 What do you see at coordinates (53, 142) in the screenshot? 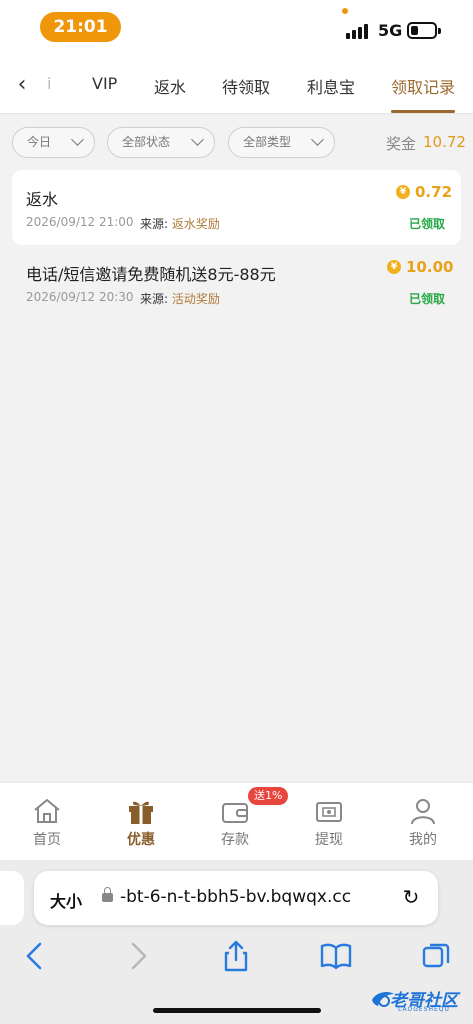
I see `date-filter: 今日` at bounding box center [53, 142].